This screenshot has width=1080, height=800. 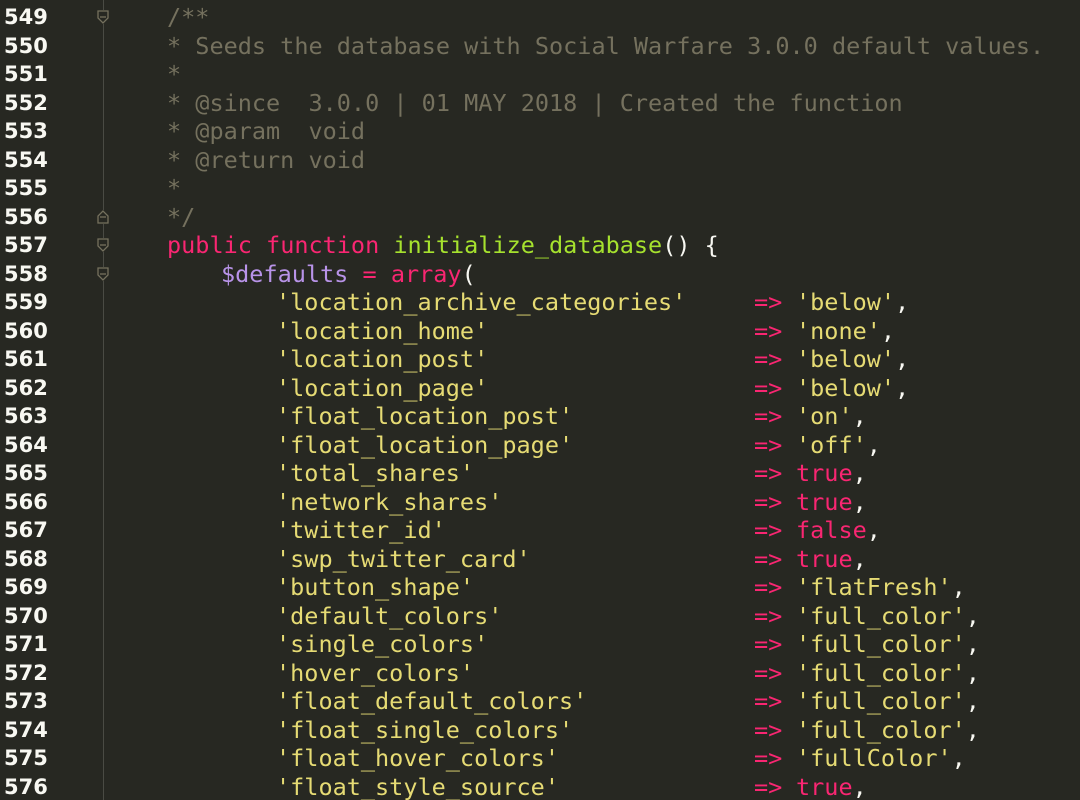 What do you see at coordinates (831, 444) in the screenshot?
I see `value-literal: 'off'` at bounding box center [831, 444].